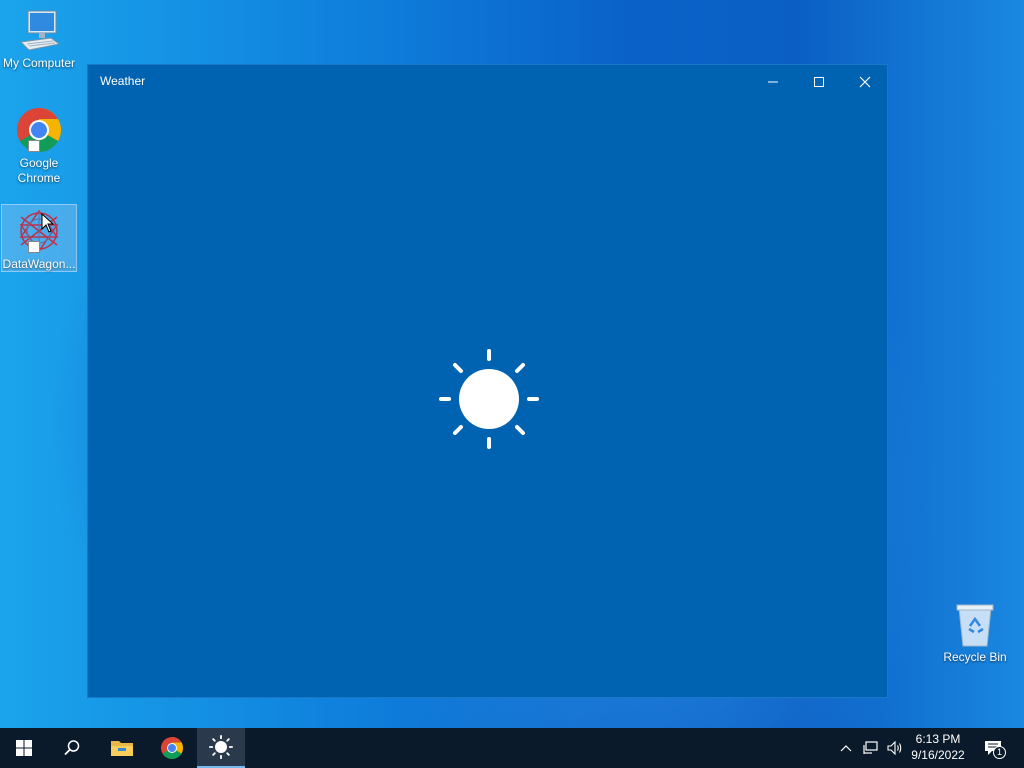 This screenshot has height=768, width=1024. I want to click on close-button, so click(865, 81).